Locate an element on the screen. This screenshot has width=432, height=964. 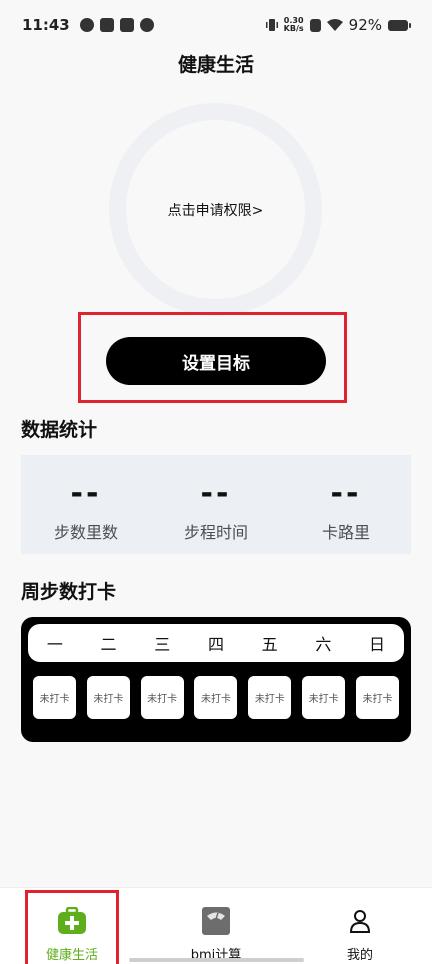
checkin-cell-fri: 未打卡 is located at coordinates (270, 697).